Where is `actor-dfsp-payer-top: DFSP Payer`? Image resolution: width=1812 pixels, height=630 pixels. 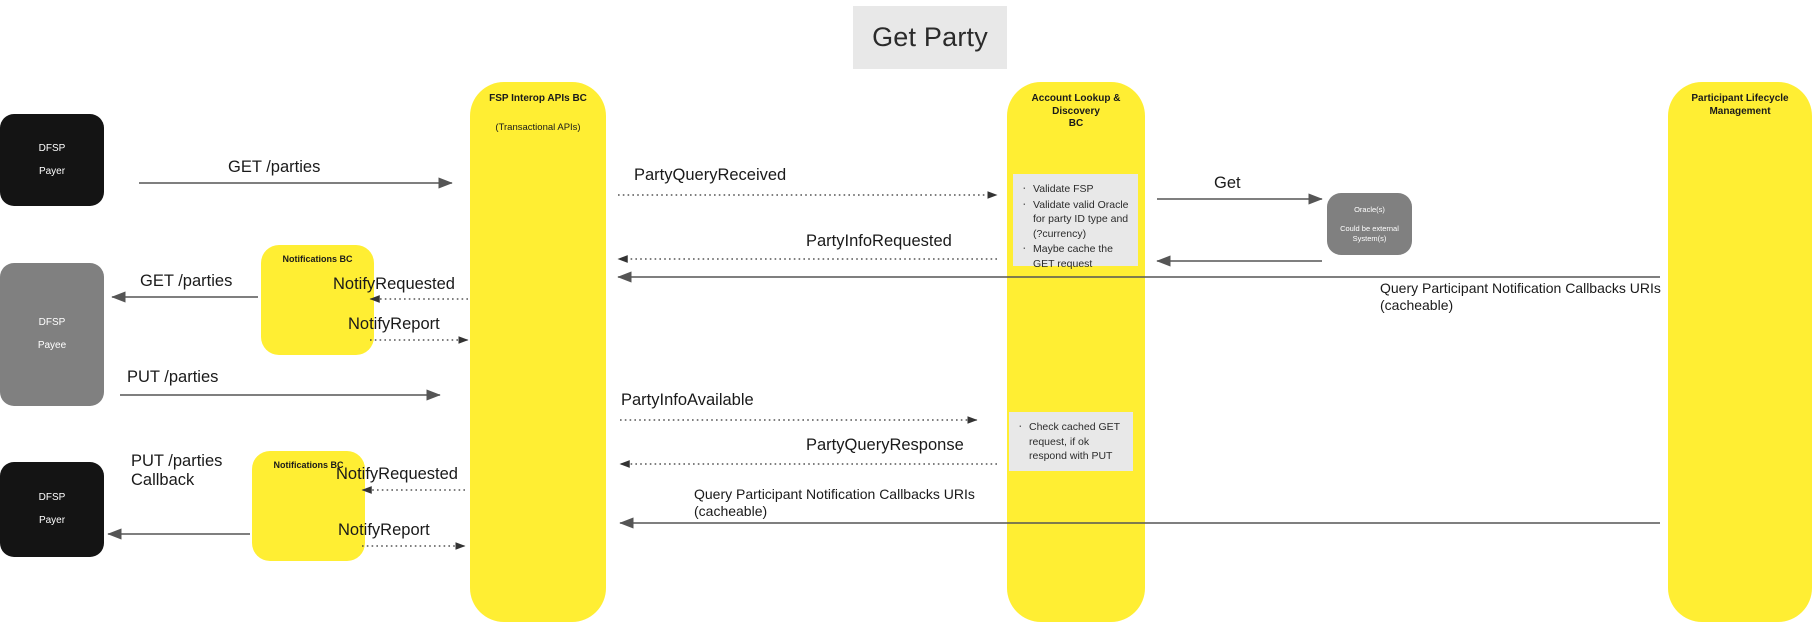
actor-dfsp-payer-top: DFSP Payer is located at coordinates (52, 160).